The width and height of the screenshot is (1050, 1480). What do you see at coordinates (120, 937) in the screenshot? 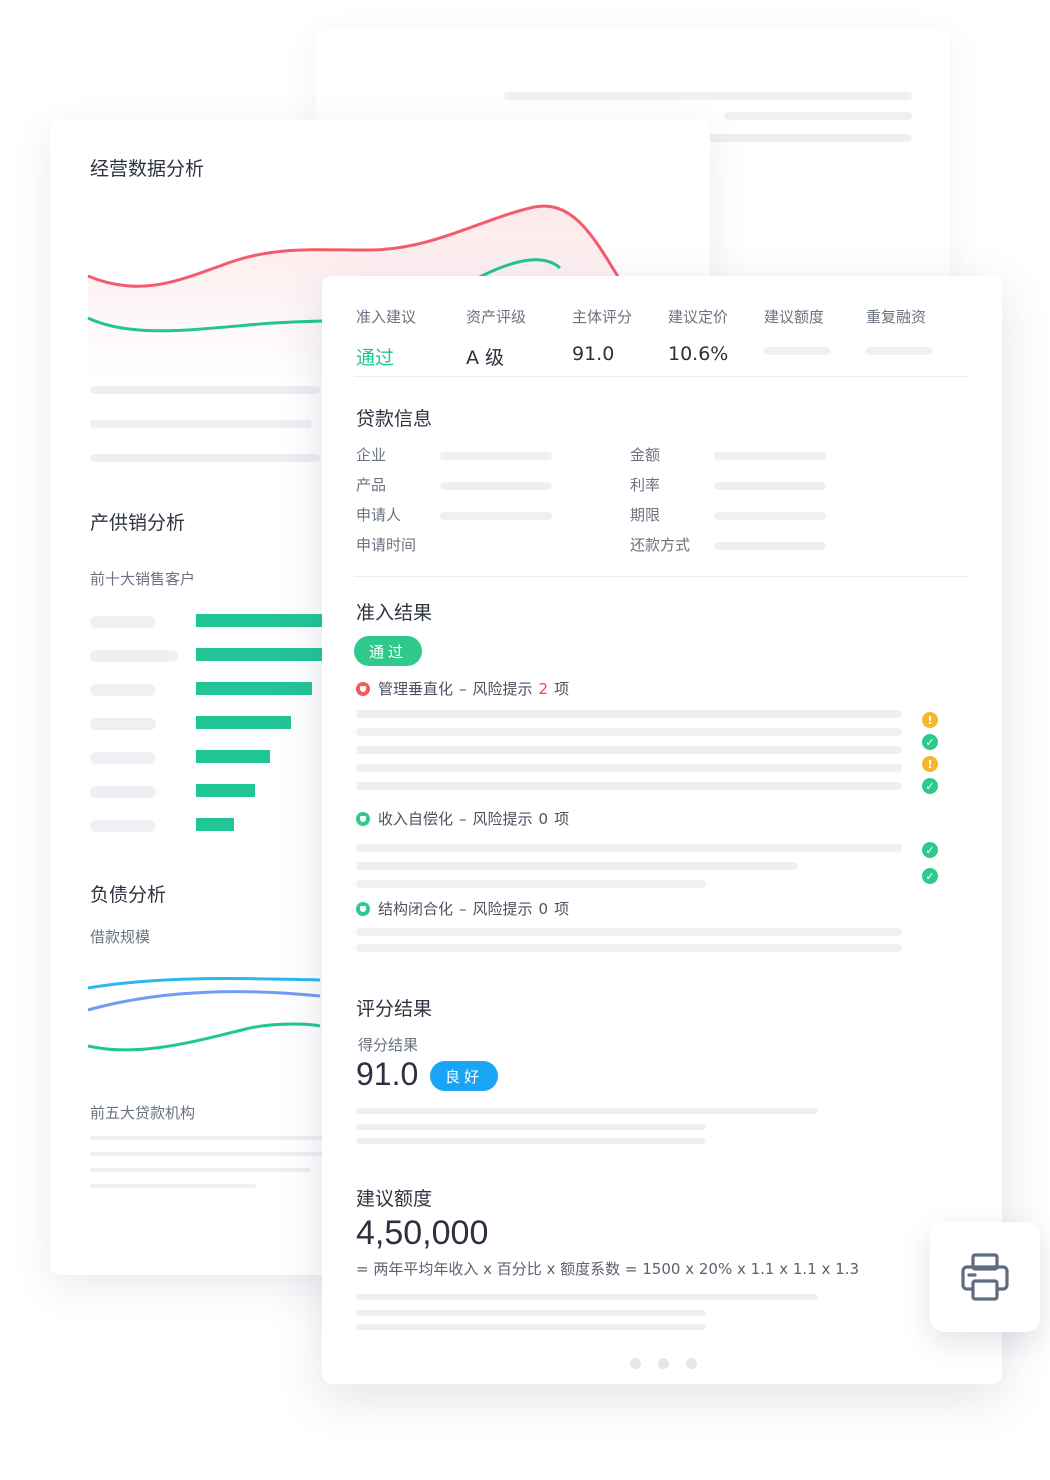
I see `loan-scale-label: 借款规模` at bounding box center [120, 937].